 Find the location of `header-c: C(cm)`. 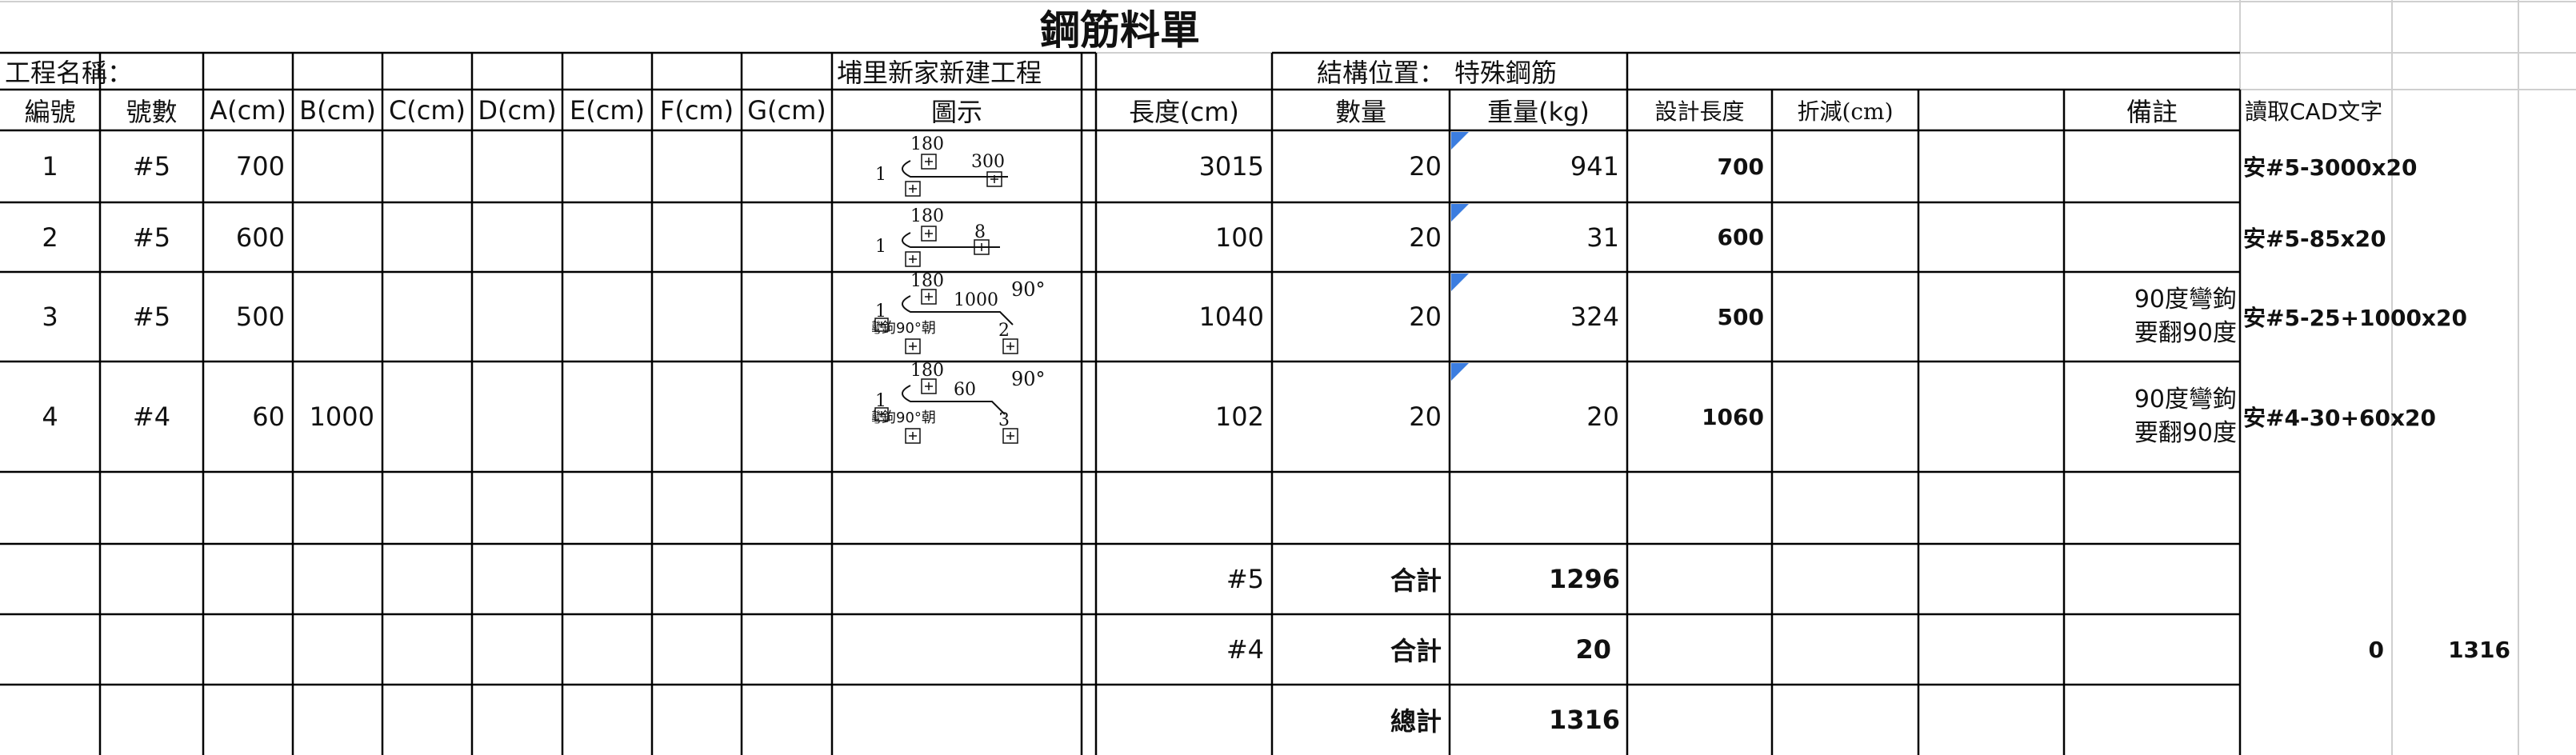

header-c: C(cm) is located at coordinates (427, 110).